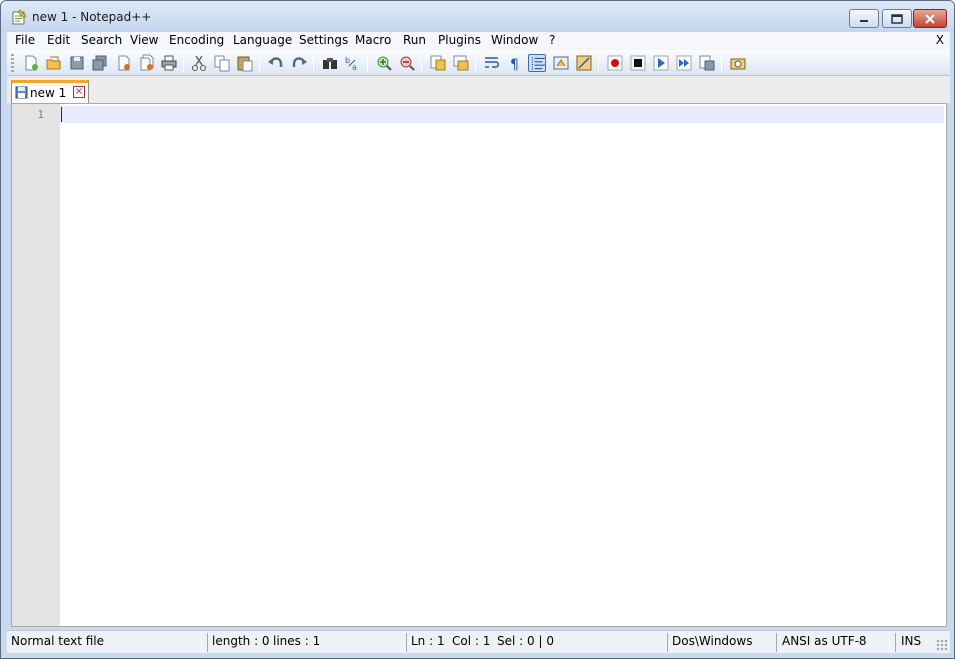 The height and width of the screenshot is (659, 955). I want to click on unsaved-file-icon, so click(21, 92).